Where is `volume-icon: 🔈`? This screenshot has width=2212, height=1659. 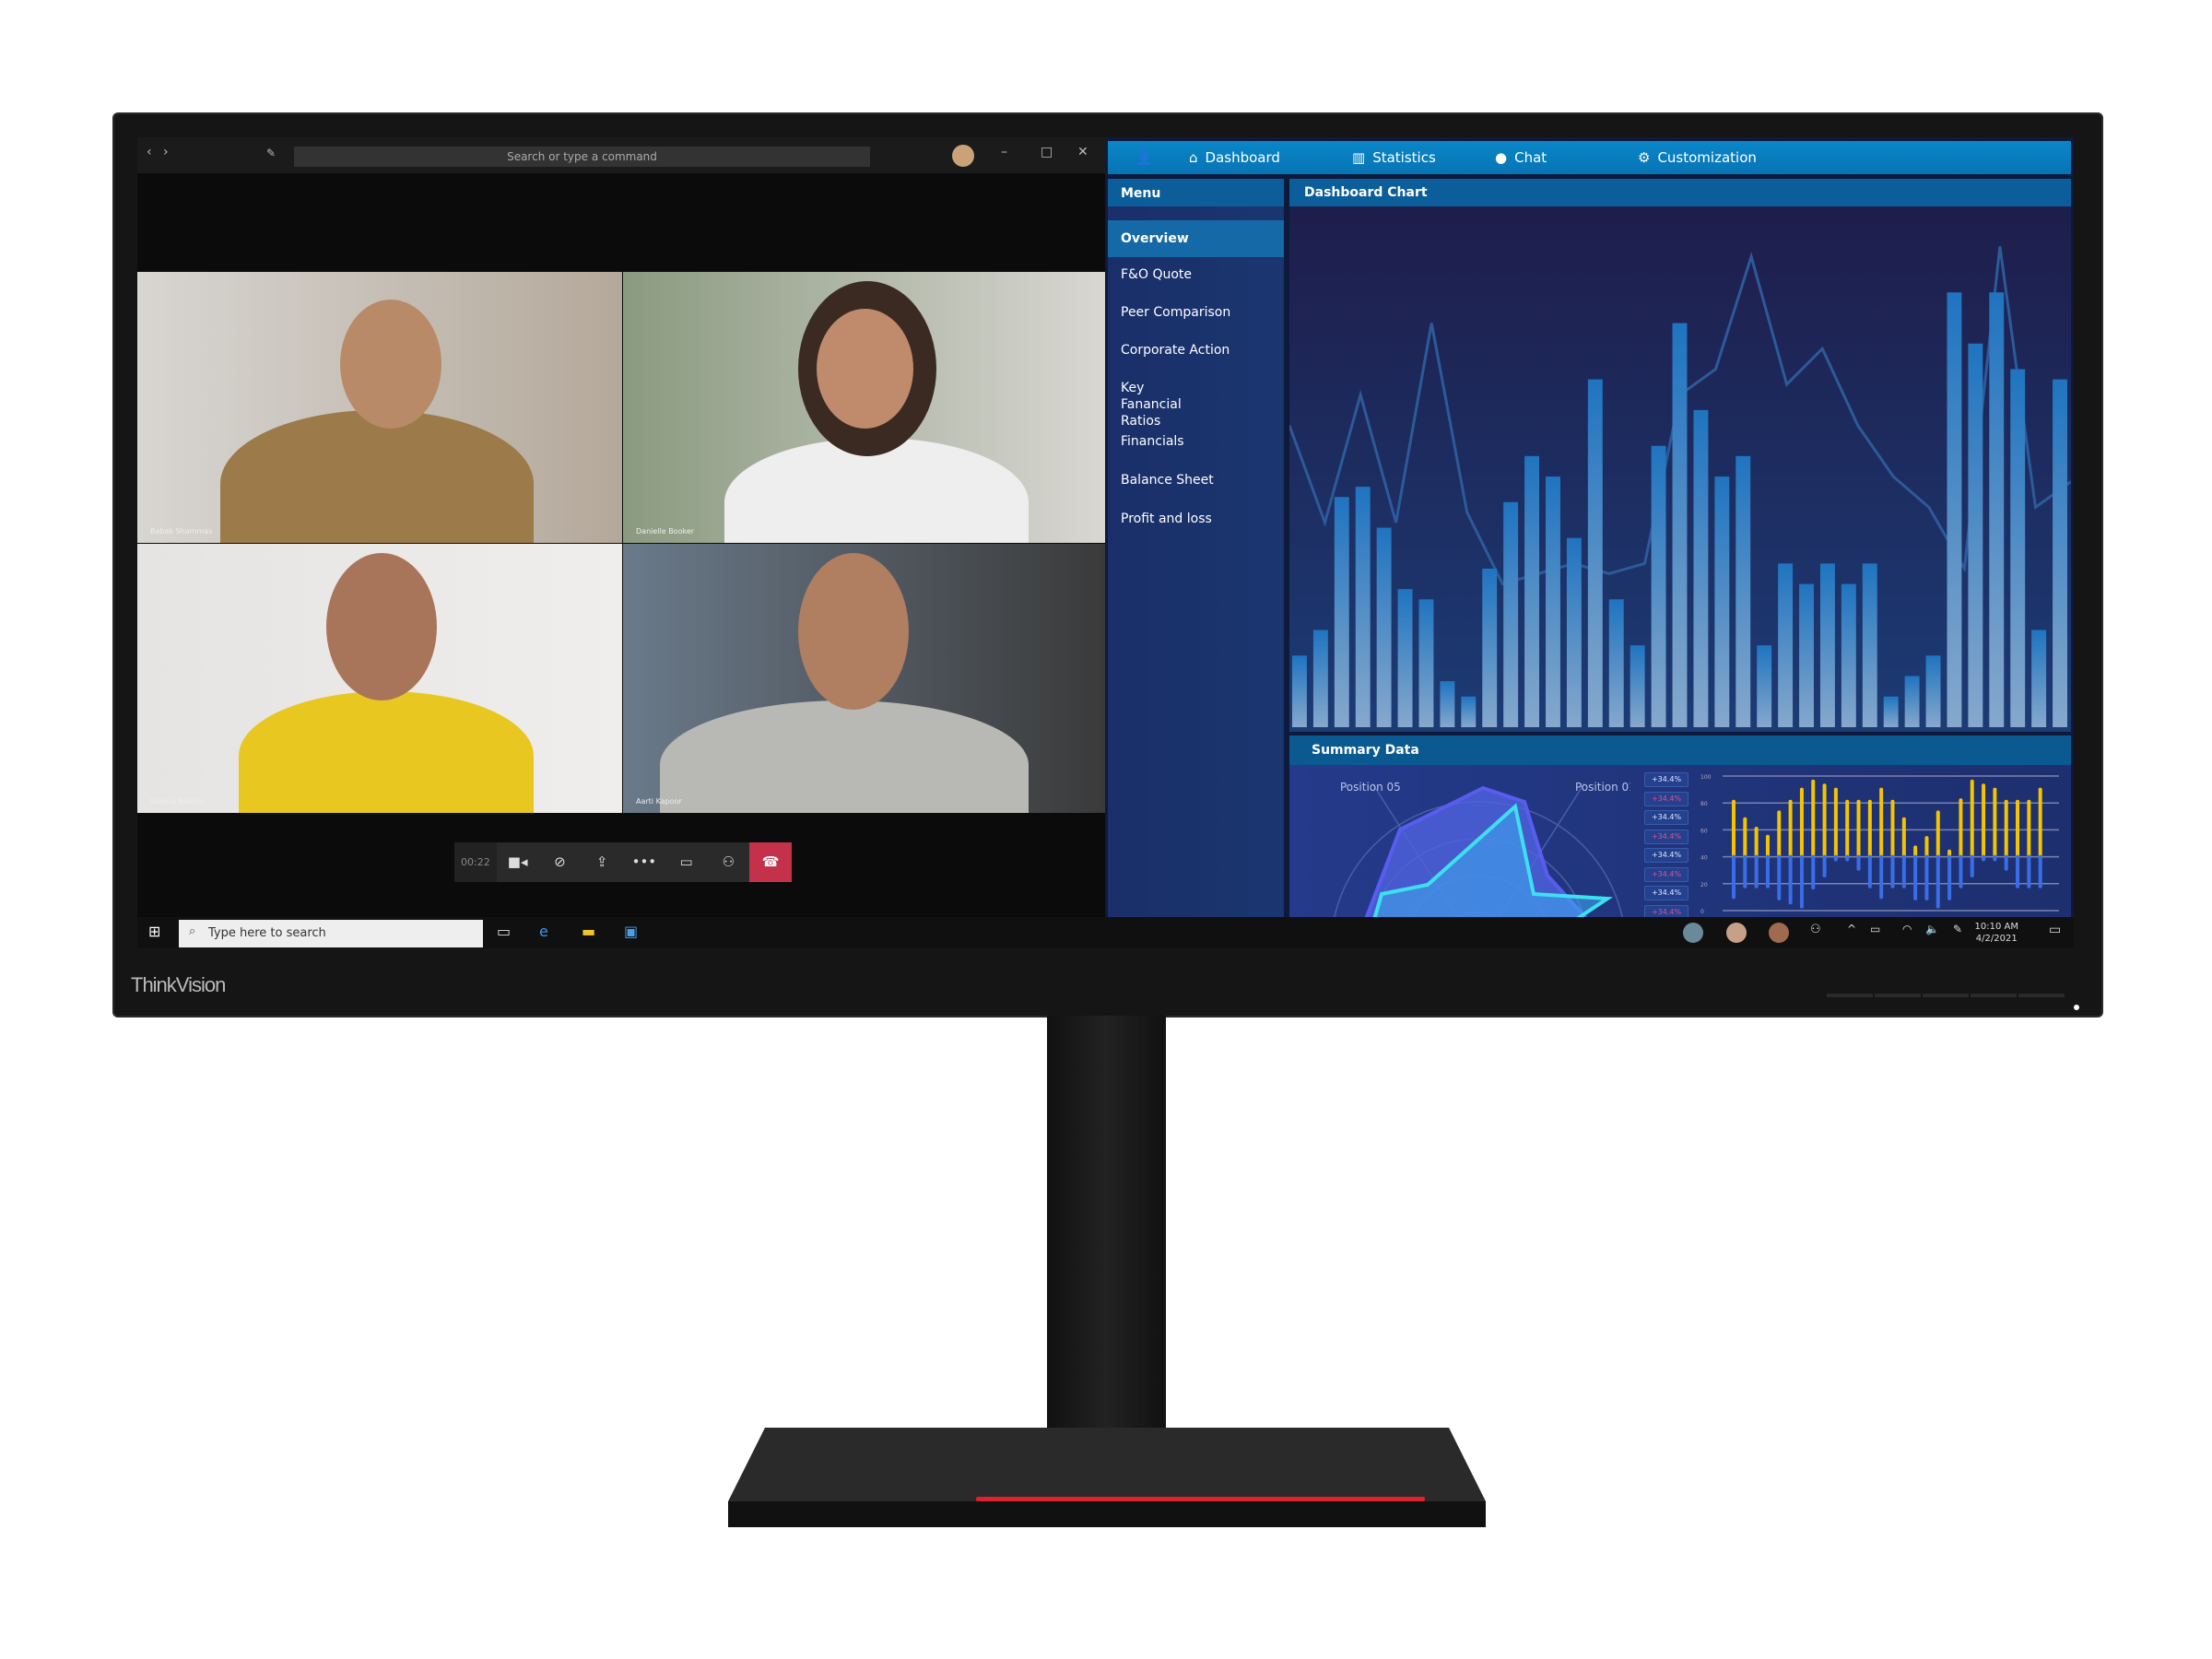
volume-icon: 🔈 is located at coordinates (1932, 929).